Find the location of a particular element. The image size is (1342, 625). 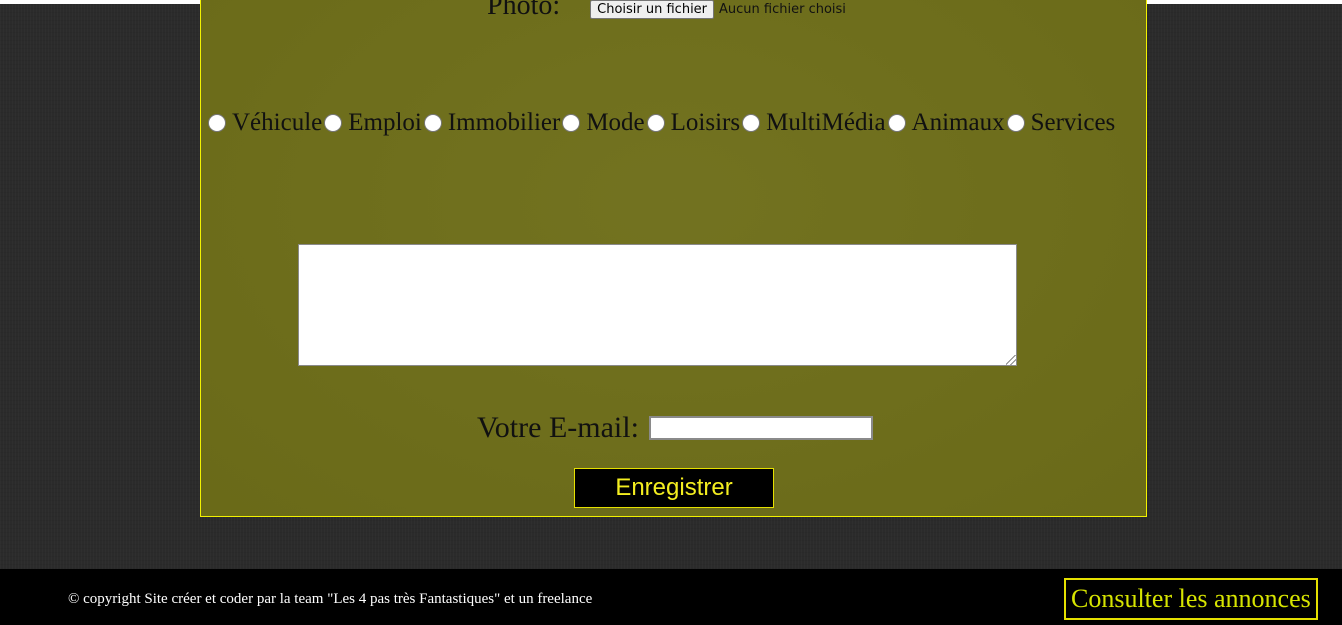

category-label: Emploi is located at coordinates (385, 122).